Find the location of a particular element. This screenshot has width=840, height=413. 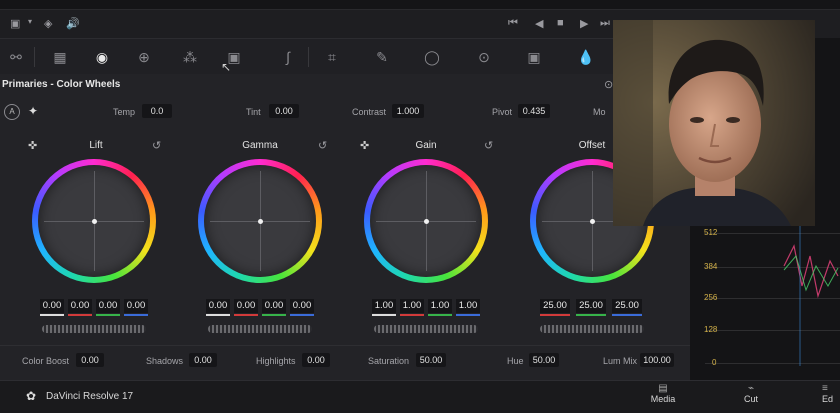

gain-g-value: 1.00 is located at coordinates (440, 306).